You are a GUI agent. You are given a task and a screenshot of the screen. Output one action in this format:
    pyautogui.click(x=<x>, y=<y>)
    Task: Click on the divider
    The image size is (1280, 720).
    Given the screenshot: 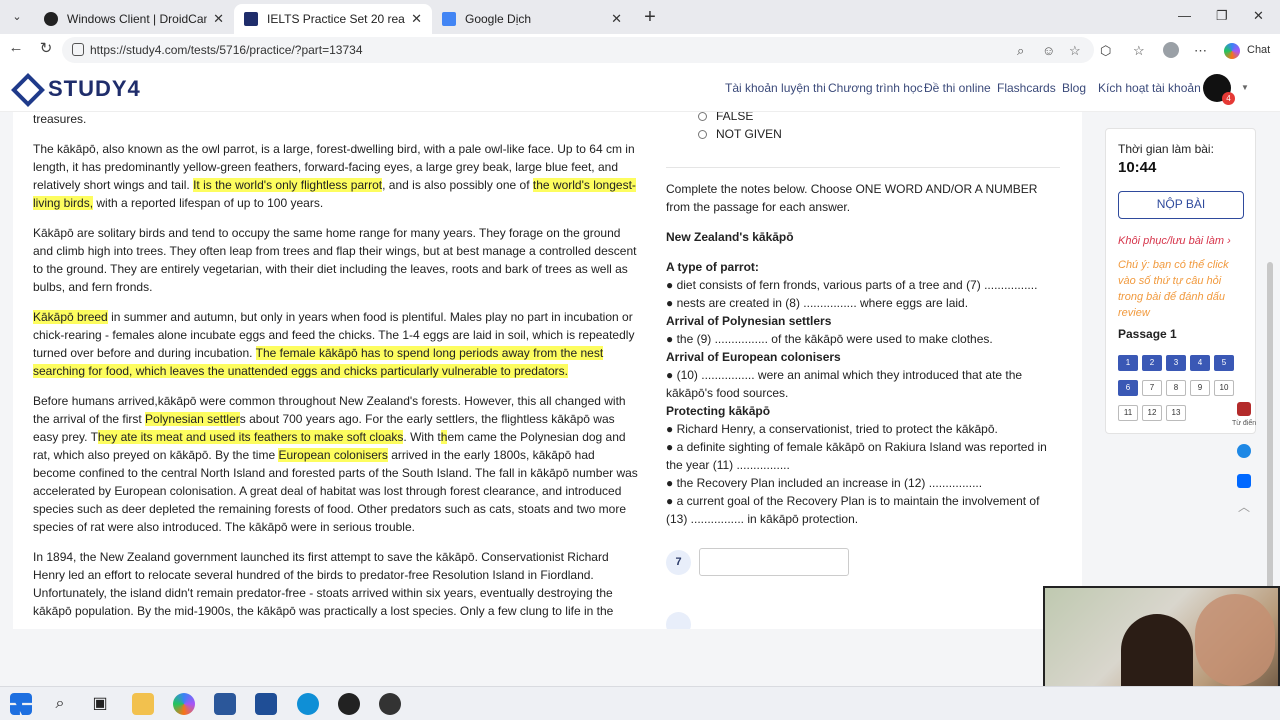 What is the action you would take?
    pyautogui.click(x=863, y=167)
    